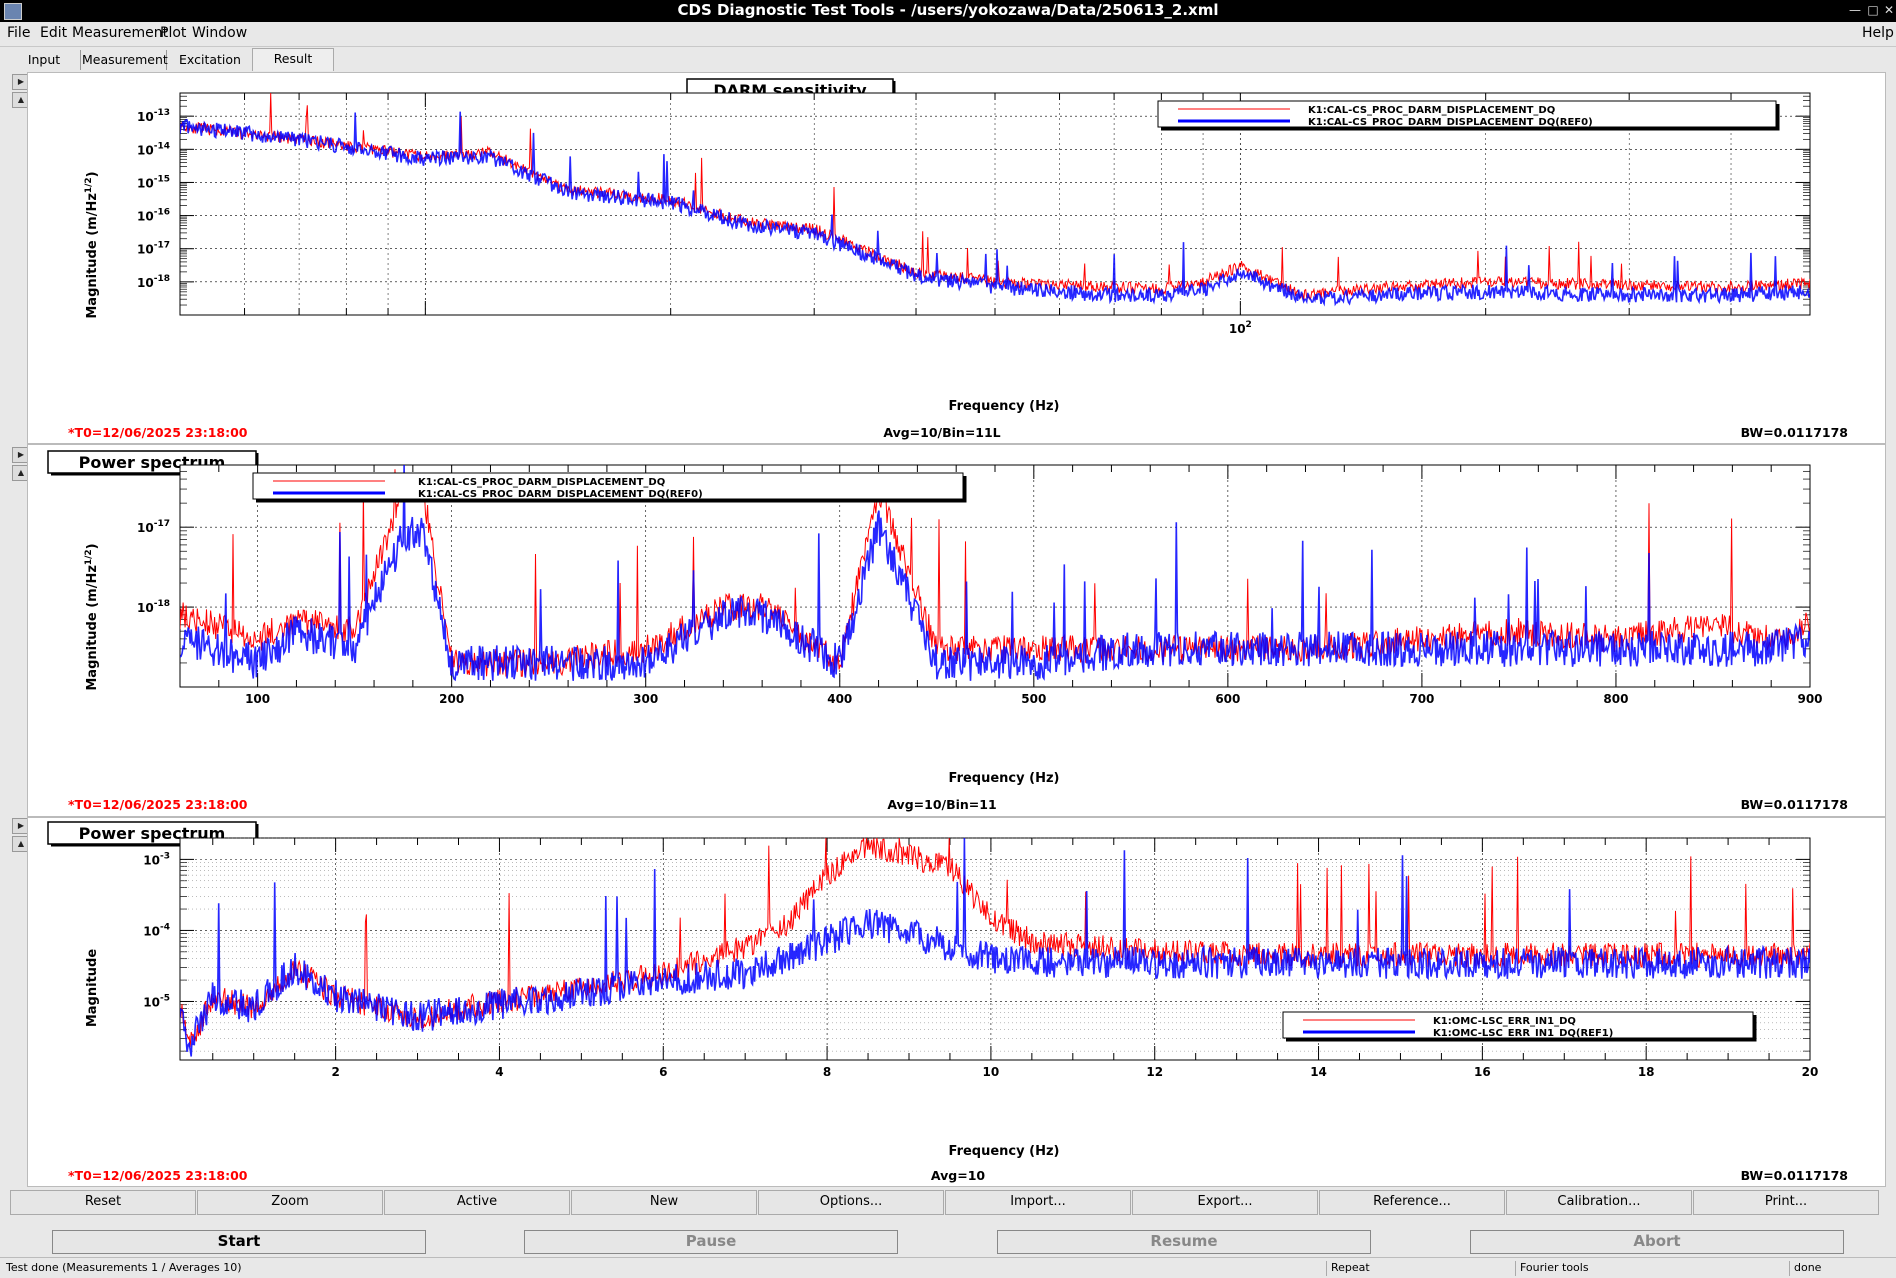 The image size is (1896, 1278). I want to click on tab-input: Input, so click(44, 60).